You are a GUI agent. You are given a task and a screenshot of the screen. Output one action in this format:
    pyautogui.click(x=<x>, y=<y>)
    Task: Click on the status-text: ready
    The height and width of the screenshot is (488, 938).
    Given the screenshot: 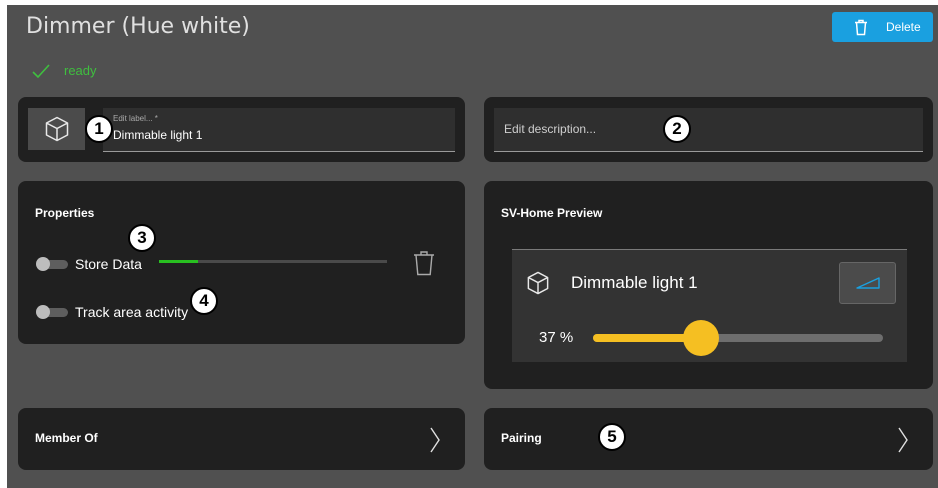 What is the action you would take?
    pyautogui.click(x=80, y=70)
    